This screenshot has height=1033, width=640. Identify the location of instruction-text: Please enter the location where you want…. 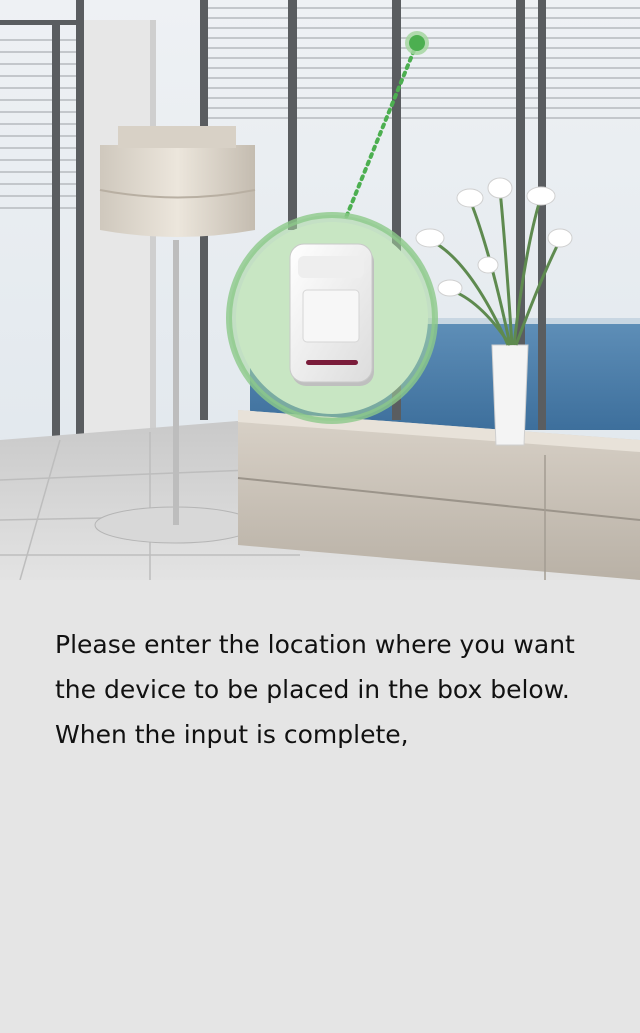
(315, 689).